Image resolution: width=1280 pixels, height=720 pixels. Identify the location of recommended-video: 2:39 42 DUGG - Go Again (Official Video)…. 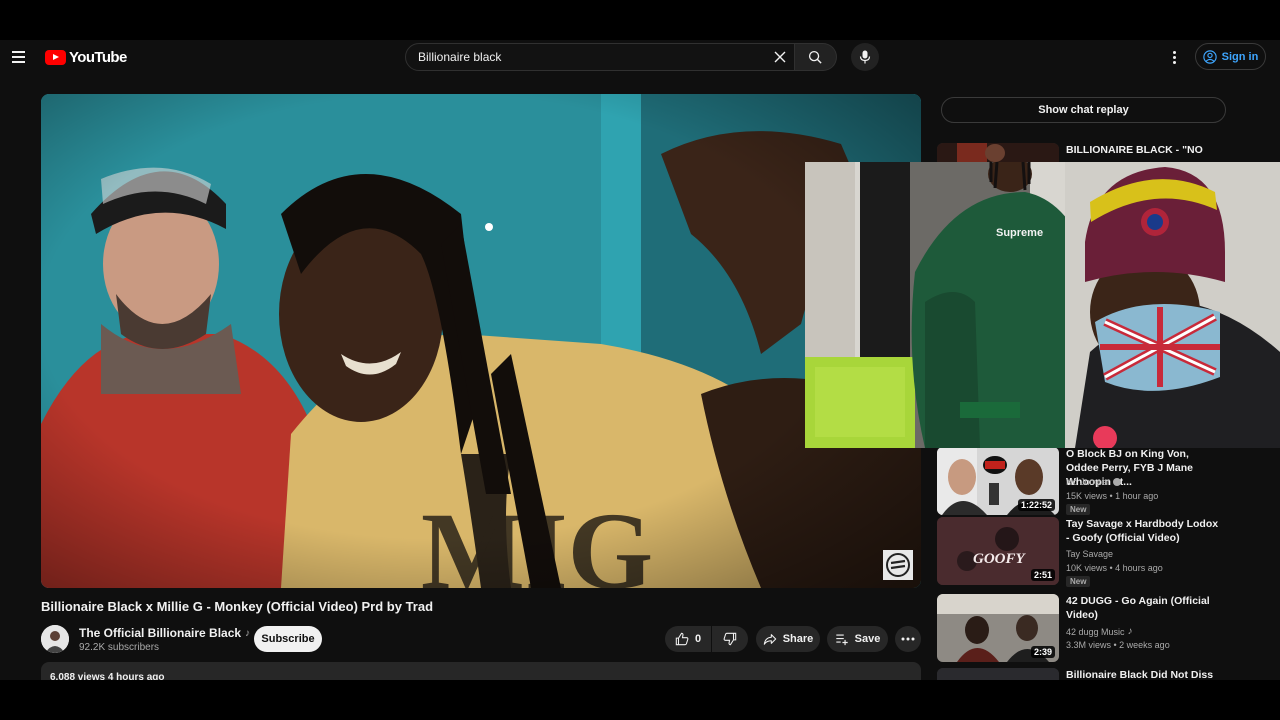
(1082, 629).